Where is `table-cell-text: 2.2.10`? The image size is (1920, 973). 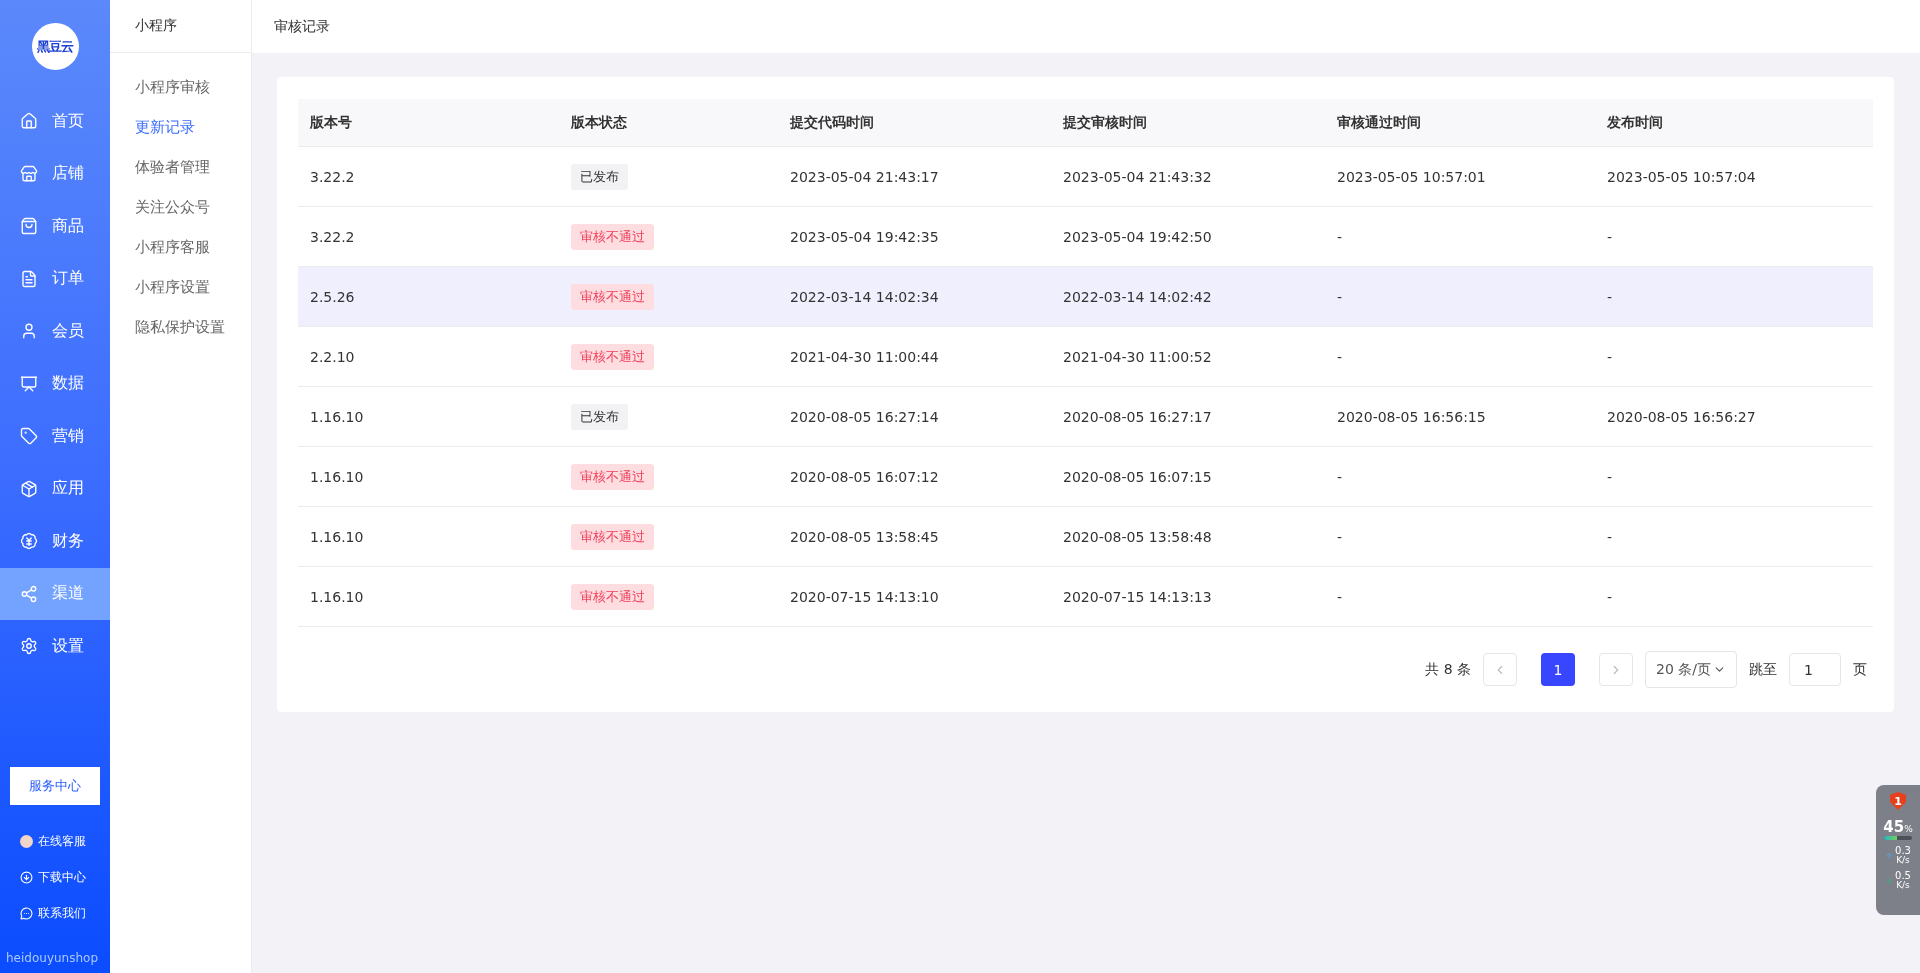
table-cell-text: 2.2.10 is located at coordinates (332, 357).